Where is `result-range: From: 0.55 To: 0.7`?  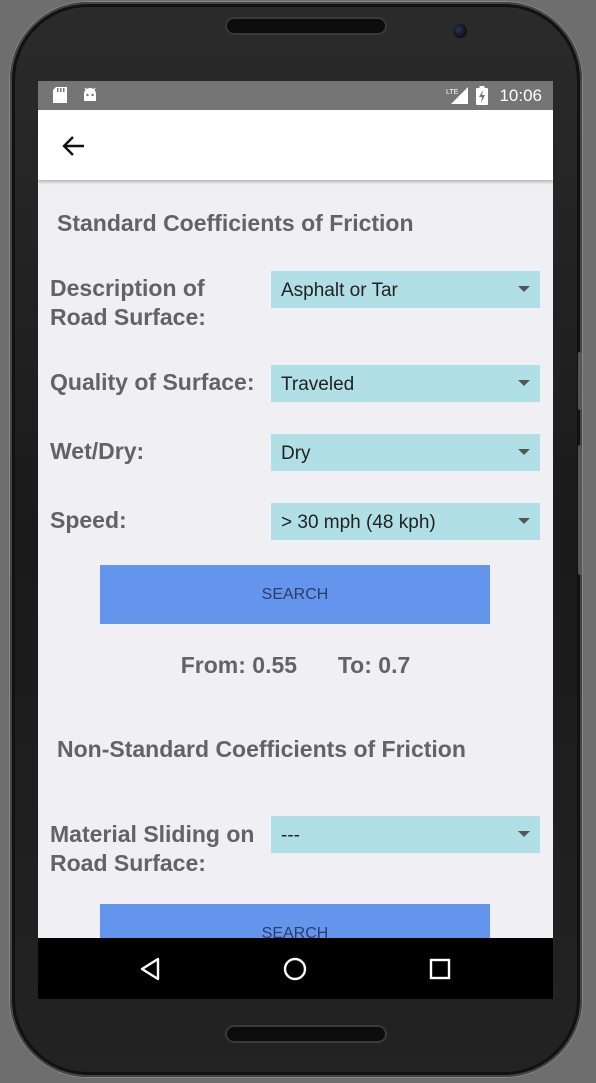
result-range: From: 0.55 To: 0.7 is located at coordinates (295, 665).